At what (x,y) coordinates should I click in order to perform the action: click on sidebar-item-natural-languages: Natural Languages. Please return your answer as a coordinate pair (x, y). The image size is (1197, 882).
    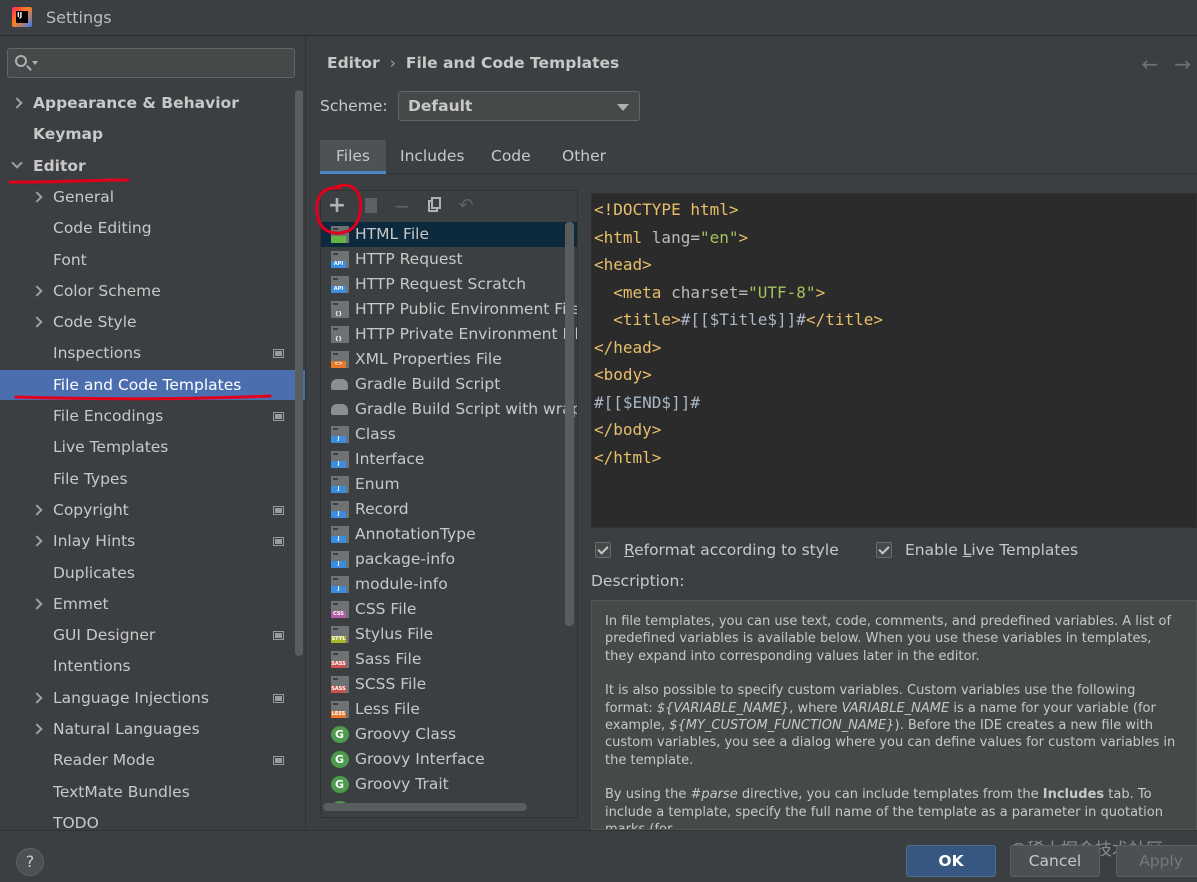
    Looking at the image, I should click on (152, 729).